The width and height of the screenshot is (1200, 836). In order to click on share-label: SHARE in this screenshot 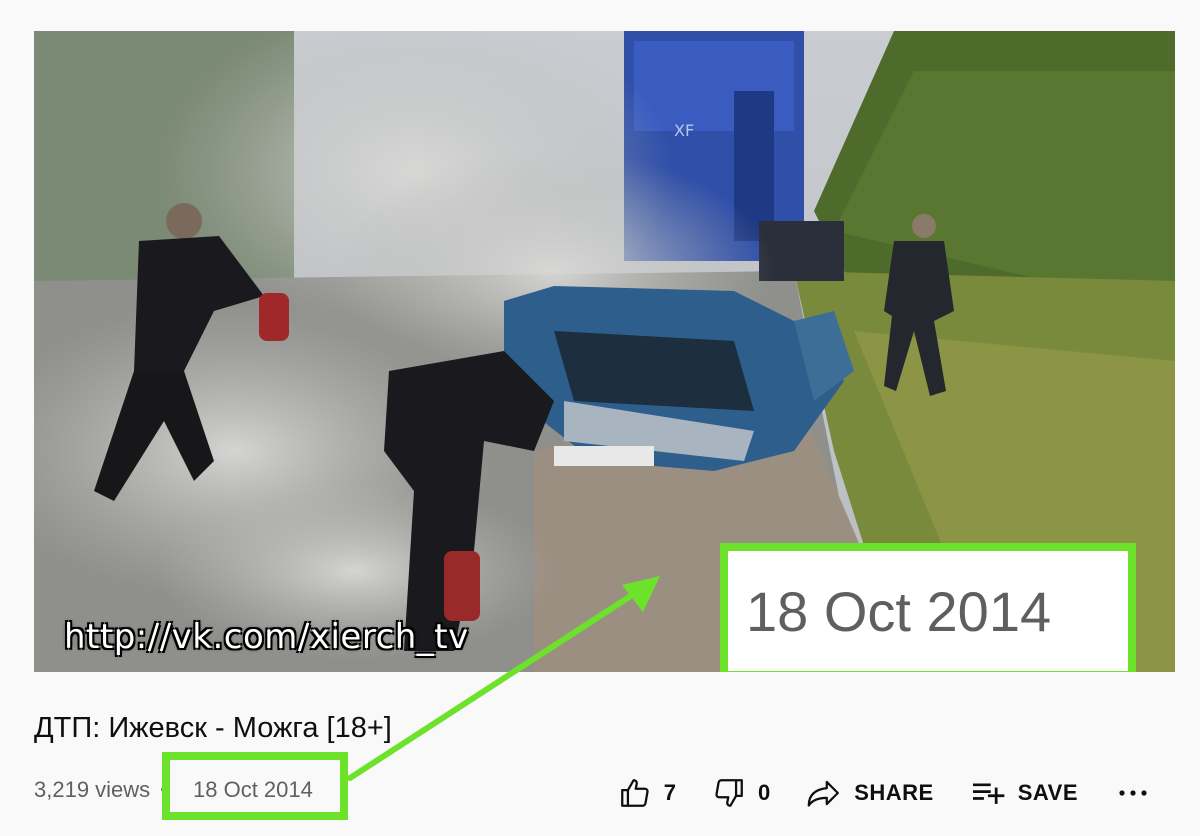, I will do `click(894, 792)`.